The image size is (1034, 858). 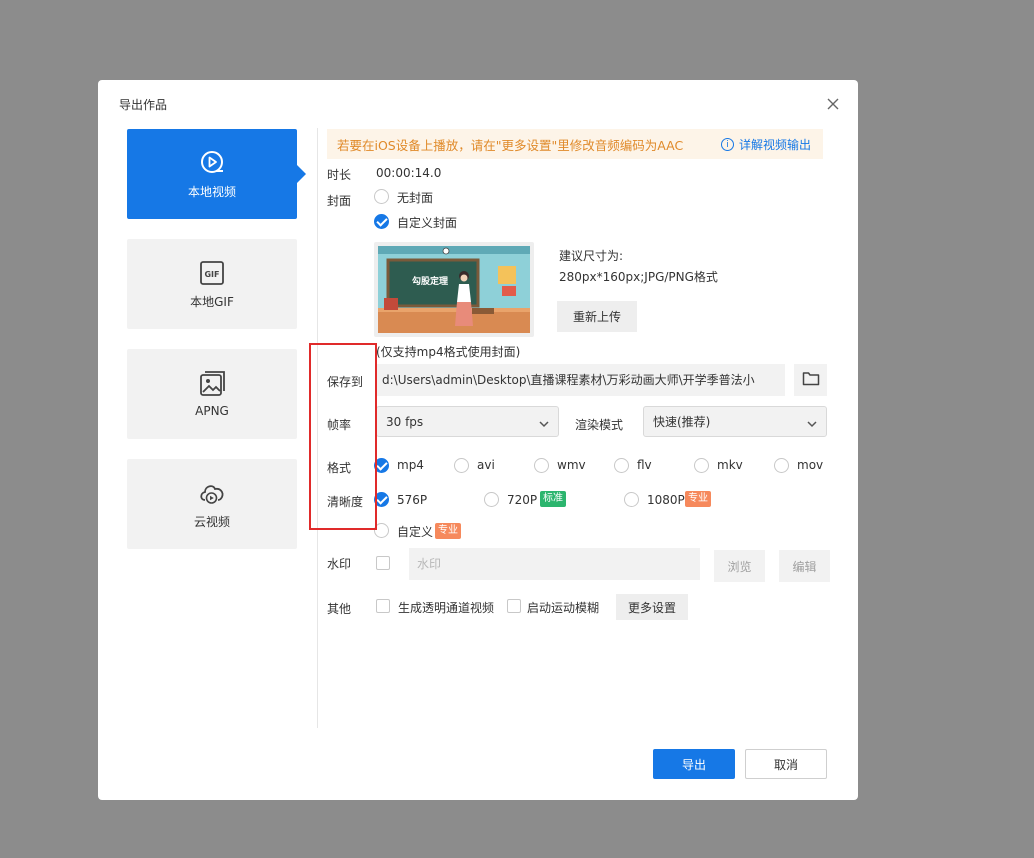 I want to click on sidebar-item-apng: APNG, so click(x=212, y=394).